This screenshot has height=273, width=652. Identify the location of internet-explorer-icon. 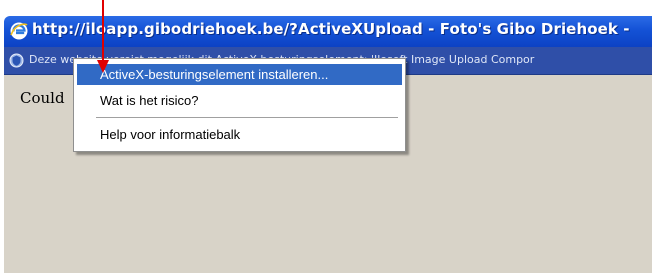
(19, 31).